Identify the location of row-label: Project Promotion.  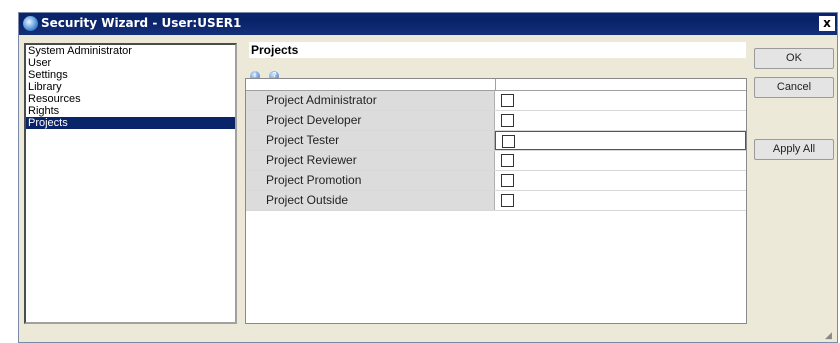
(370, 180).